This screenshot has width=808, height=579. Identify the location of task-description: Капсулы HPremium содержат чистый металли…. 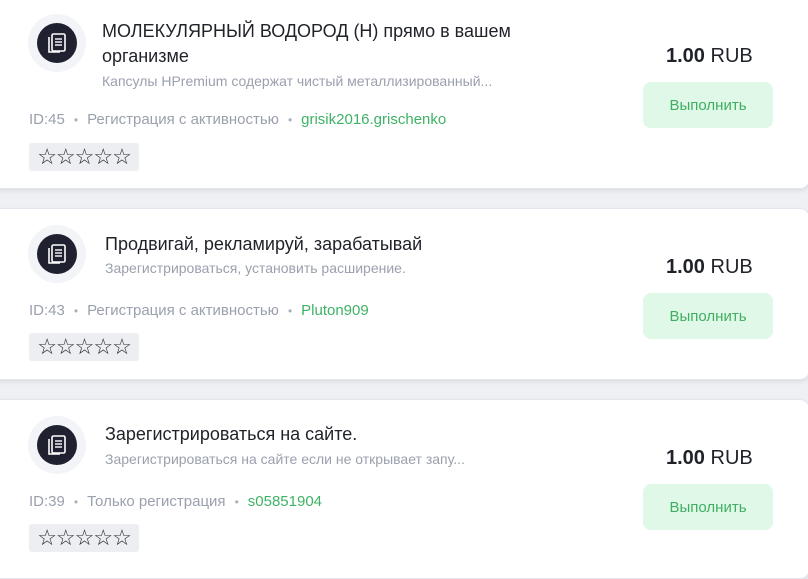
(297, 81).